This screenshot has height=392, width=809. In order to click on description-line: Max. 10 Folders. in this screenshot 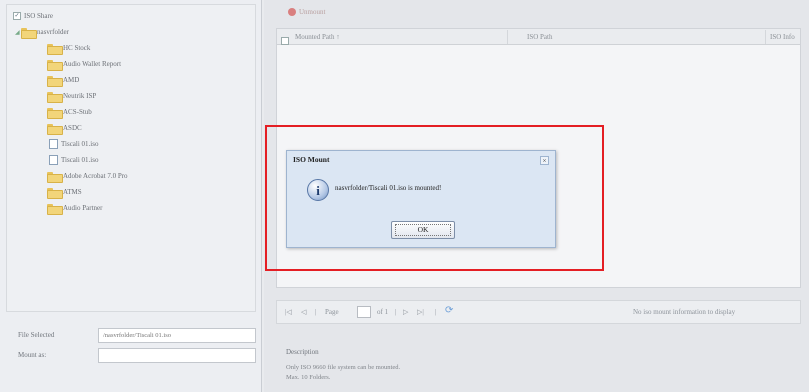, I will do `click(308, 377)`.